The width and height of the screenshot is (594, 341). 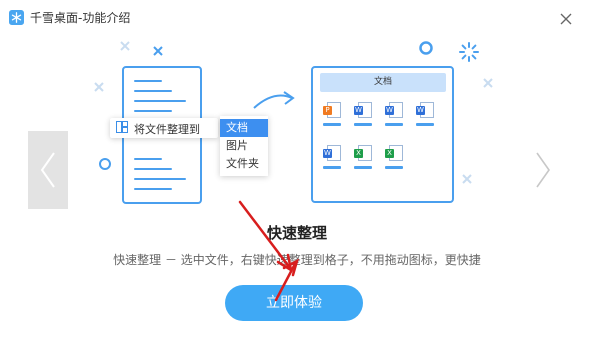 What do you see at coordinates (332, 115) in the screenshot?
I see `ppt-file-icon: P` at bounding box center [332, 115].